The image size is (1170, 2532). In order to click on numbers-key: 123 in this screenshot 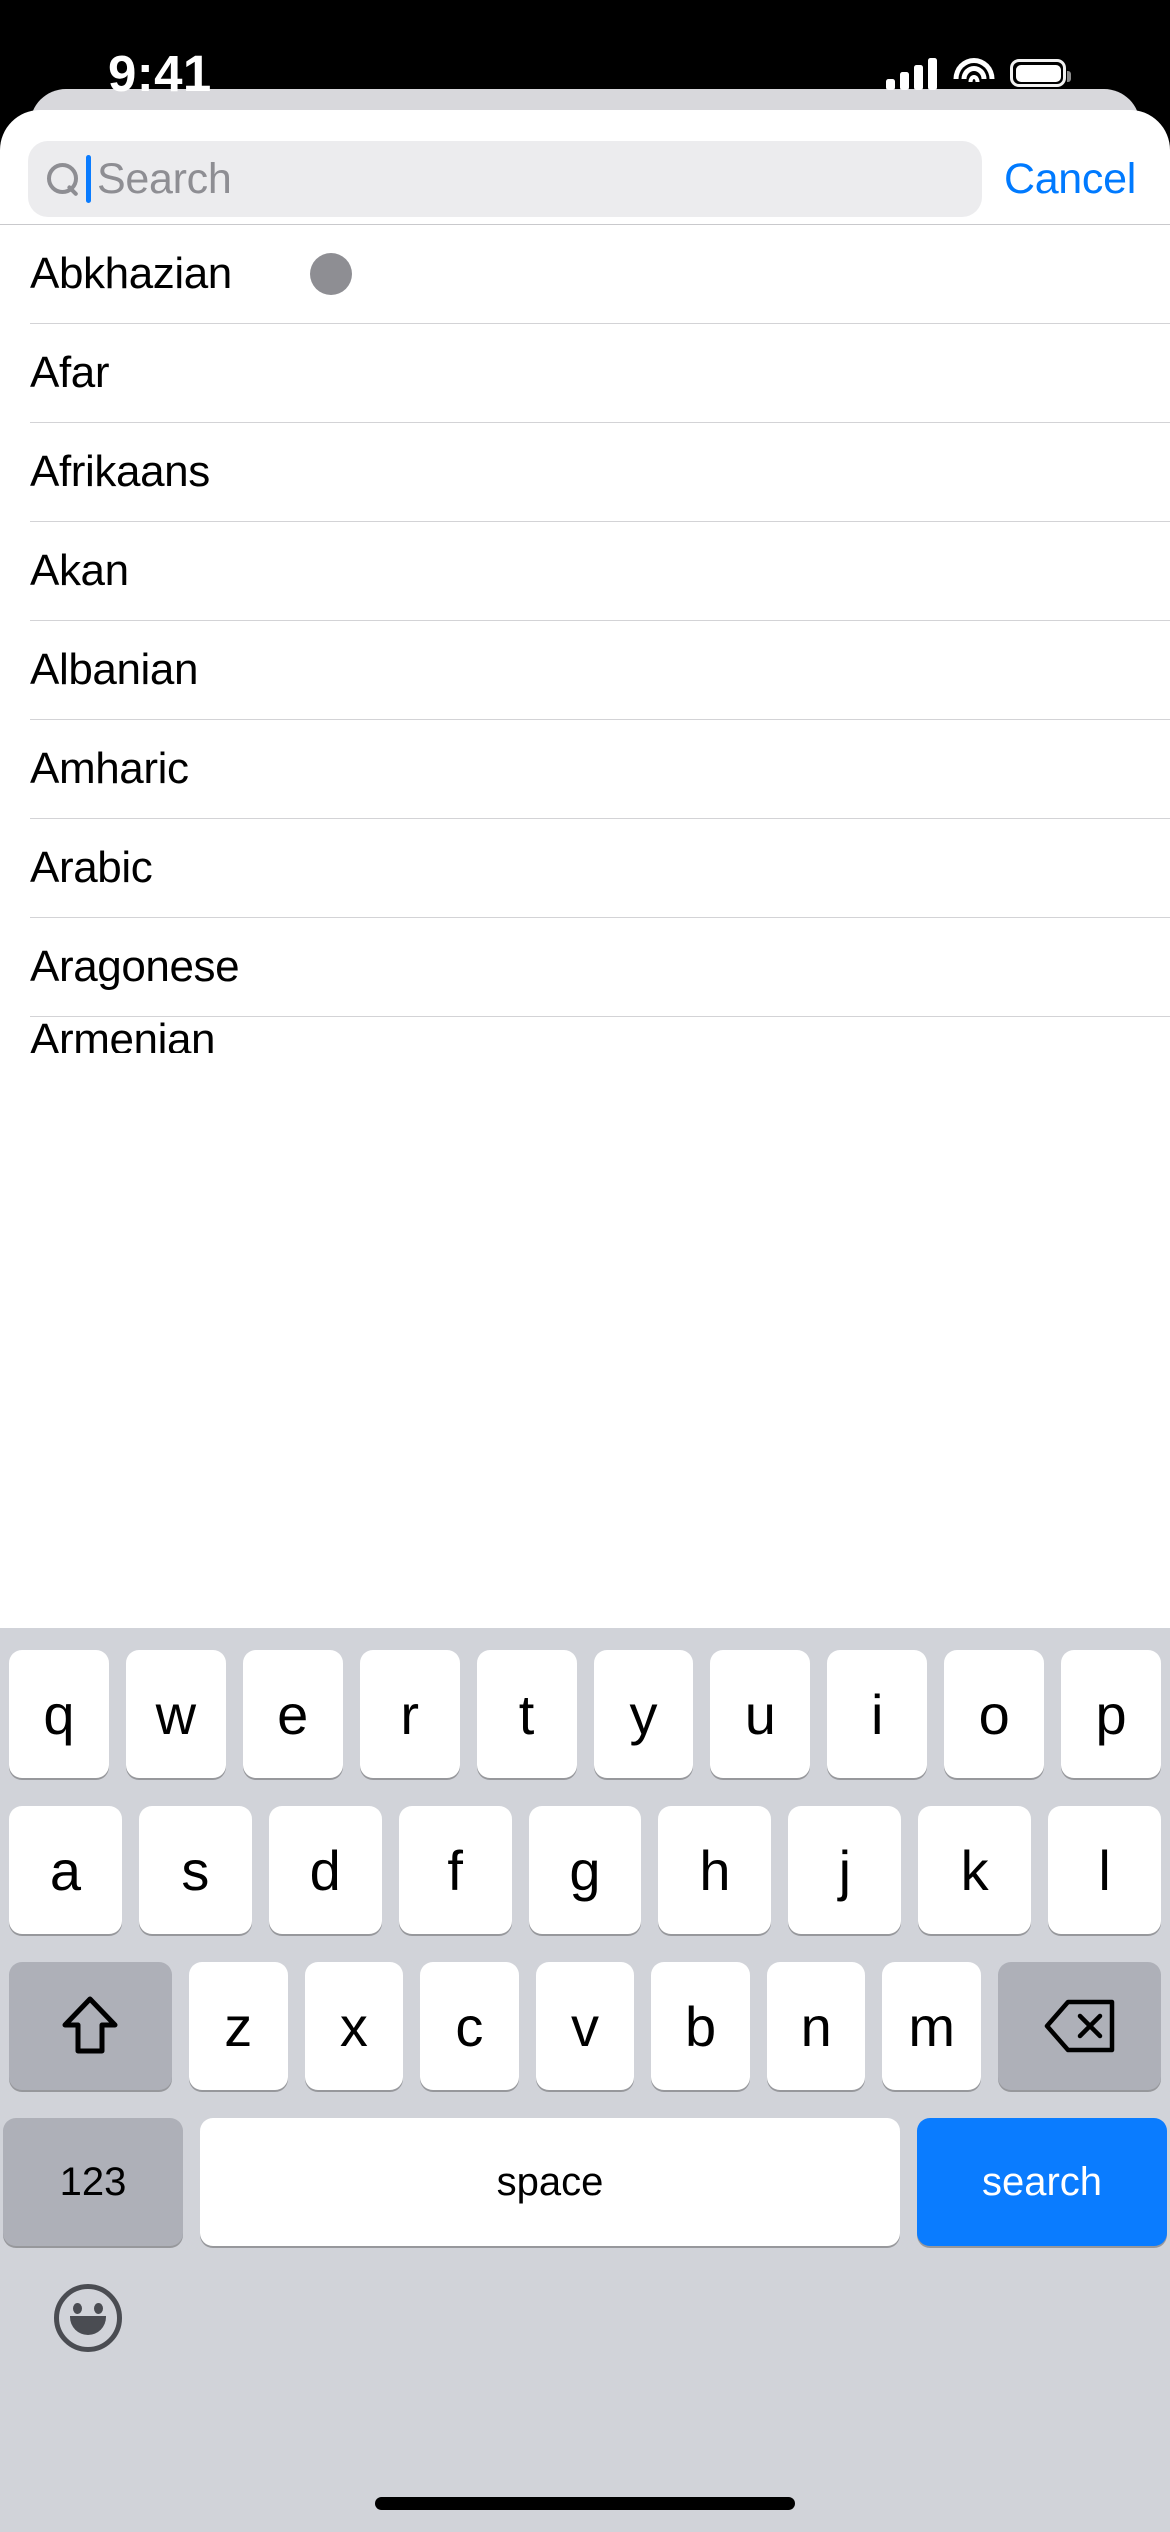, I will do `click(93, 2182)`.